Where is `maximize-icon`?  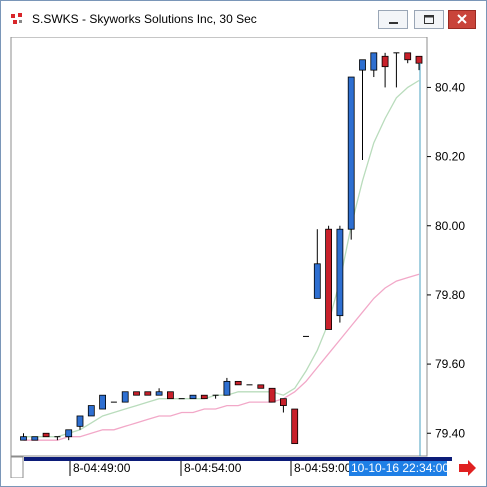
maximize-icon is located at coordinates (429, 19).